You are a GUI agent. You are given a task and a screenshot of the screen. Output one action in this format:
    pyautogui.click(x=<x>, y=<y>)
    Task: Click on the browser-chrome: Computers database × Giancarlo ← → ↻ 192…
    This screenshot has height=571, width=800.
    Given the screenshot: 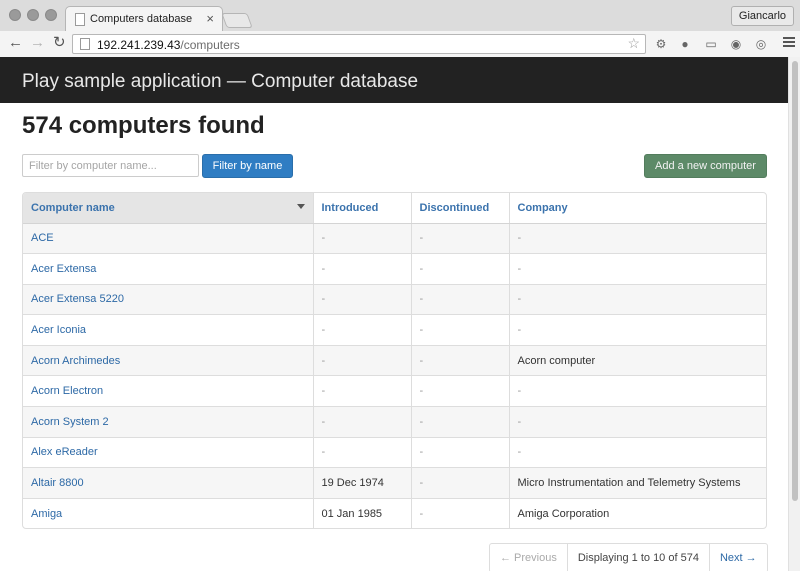 What is the action you would take?
    pyautogui.click(x=400, y=28)
    